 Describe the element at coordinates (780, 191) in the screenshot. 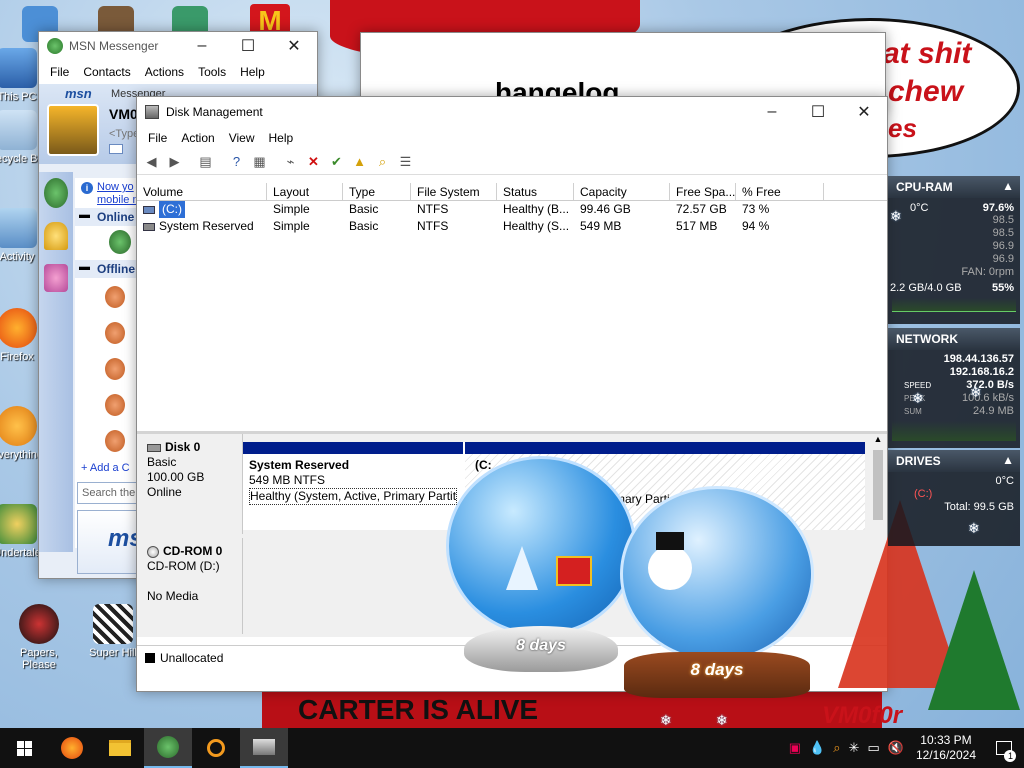

I see `col-percent-free: % Free` at that location.